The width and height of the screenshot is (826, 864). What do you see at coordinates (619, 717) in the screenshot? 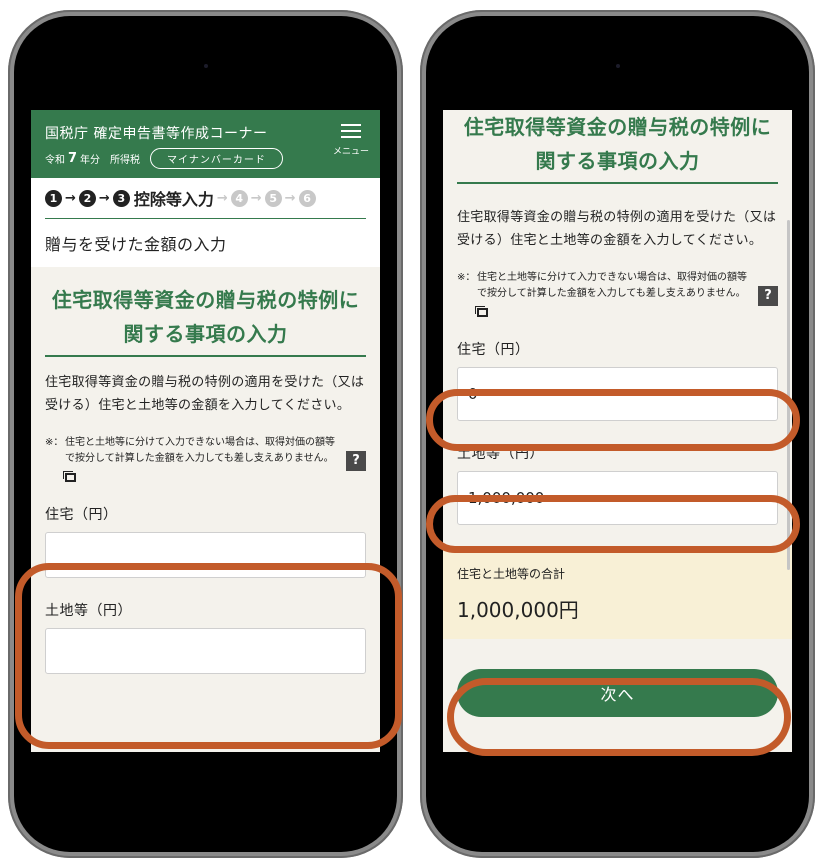
I see `highlight-ring-next-button` at bounding box center [619, 717].